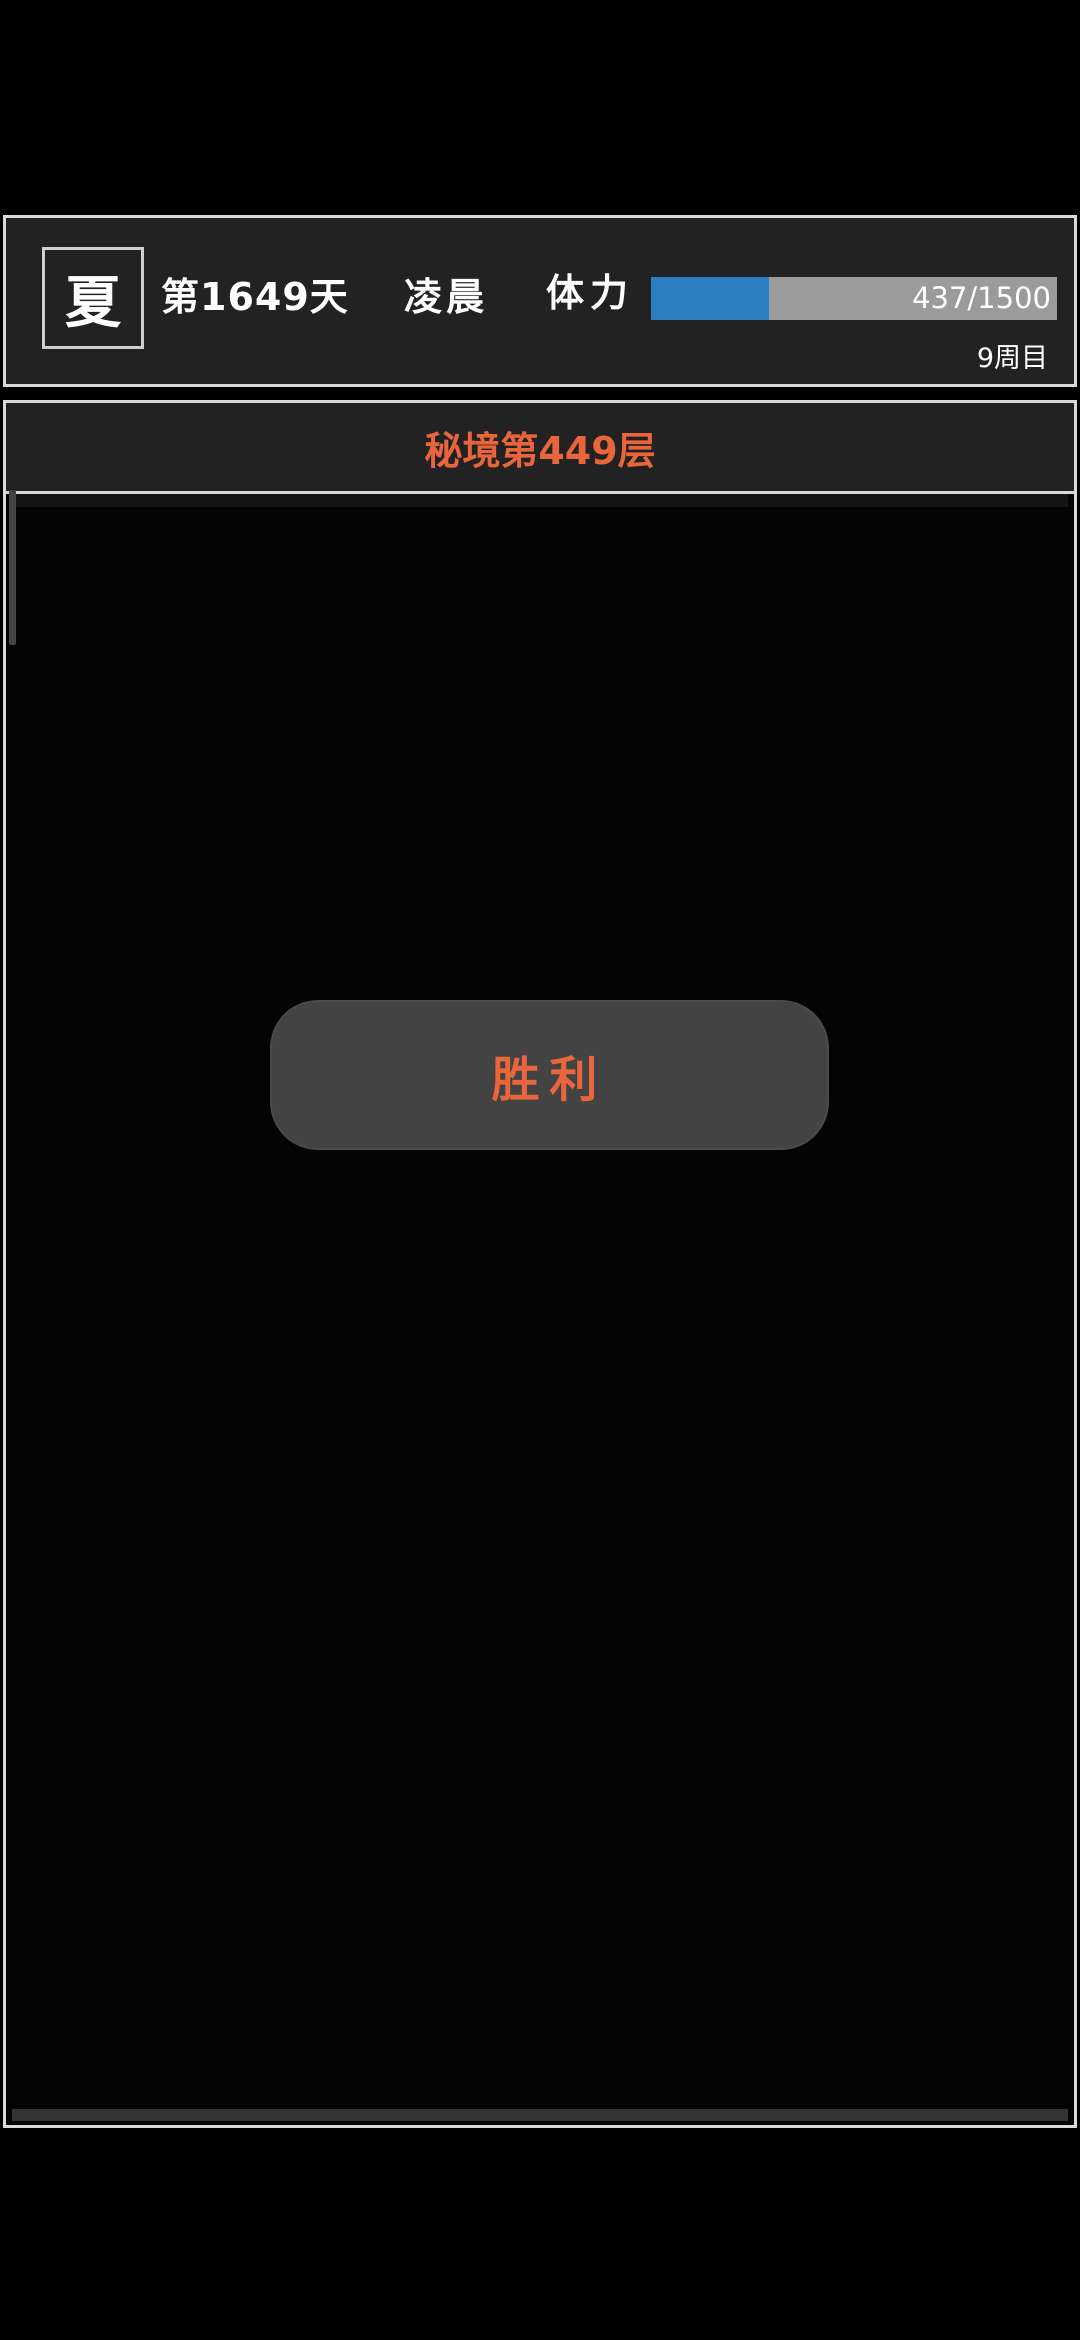 This screenshot has height=2340, width=1080. Describe the element at coordinates (1012, 358) in the screenshot. I see `cycle-counter: 9周目` at that location.